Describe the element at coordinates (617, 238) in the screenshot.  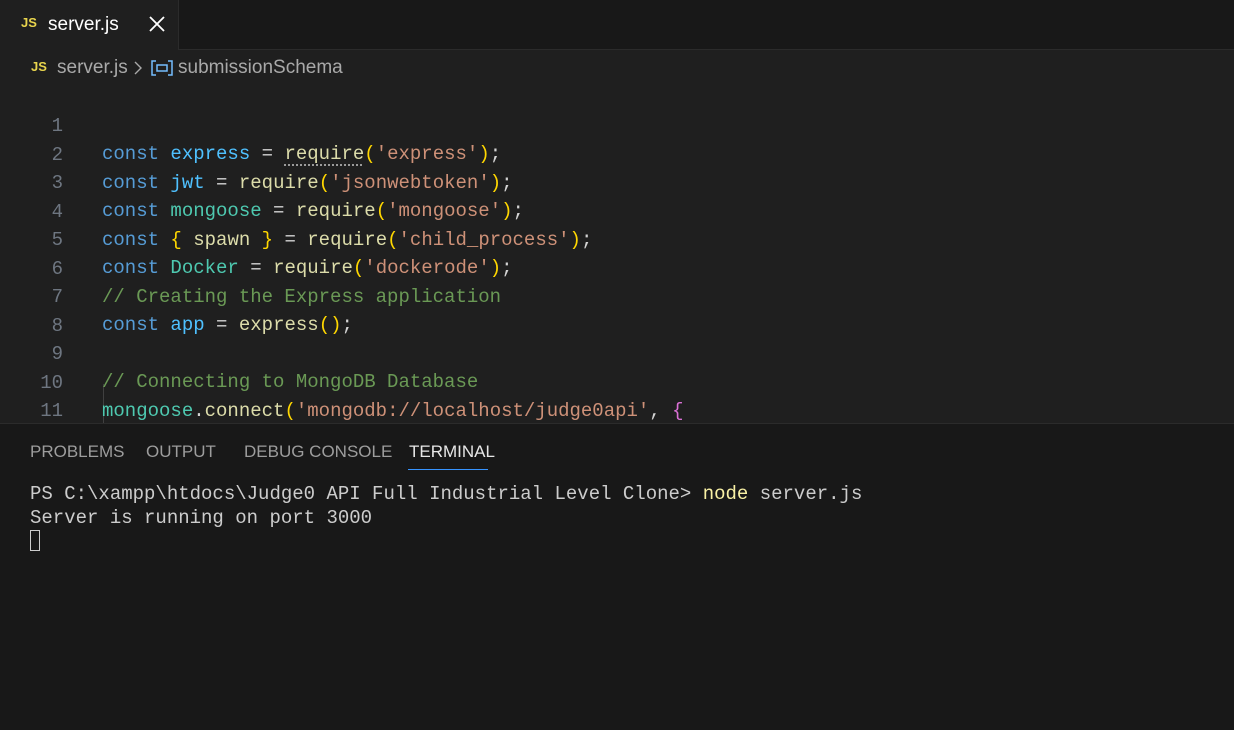
I see `code-line: 5 const Docker = require('dockerode');` at that location.